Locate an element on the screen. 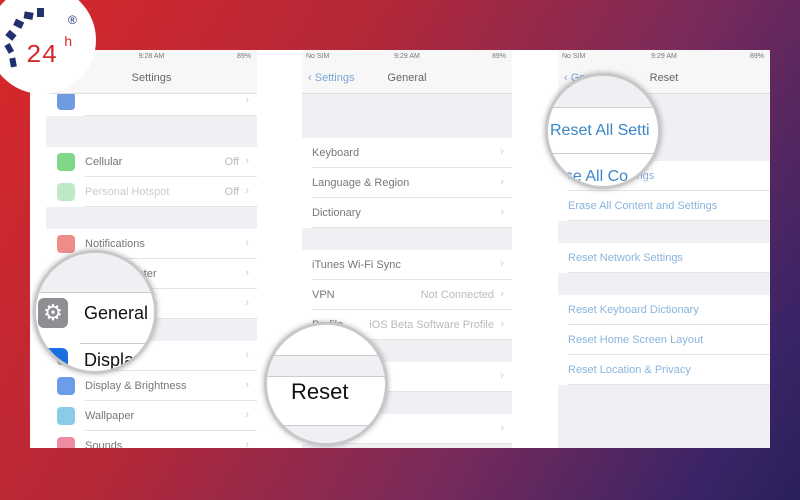 This screenshot has height=500, width=800. svg-text: 24 is located at coordinates (41, 55).